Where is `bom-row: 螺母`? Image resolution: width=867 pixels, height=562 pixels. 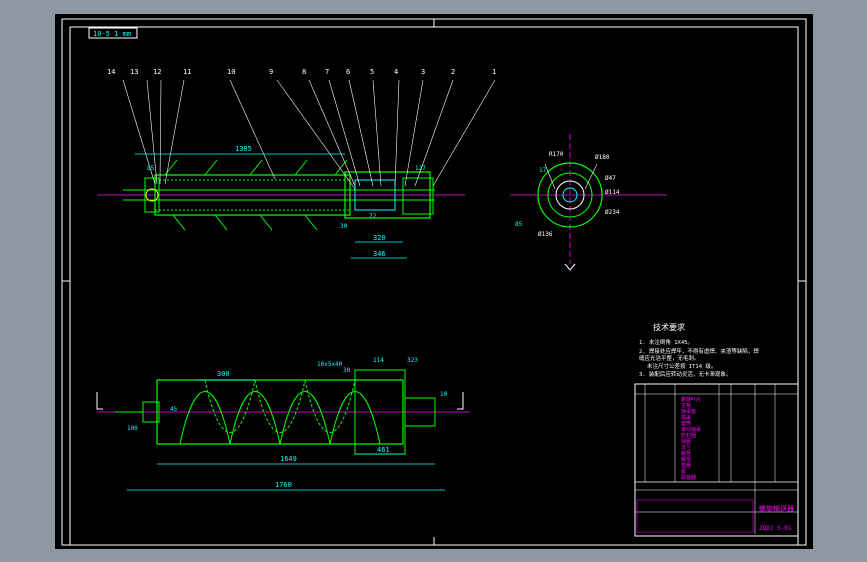
bom-row: 螺母 is located at coordinates (686, 459).